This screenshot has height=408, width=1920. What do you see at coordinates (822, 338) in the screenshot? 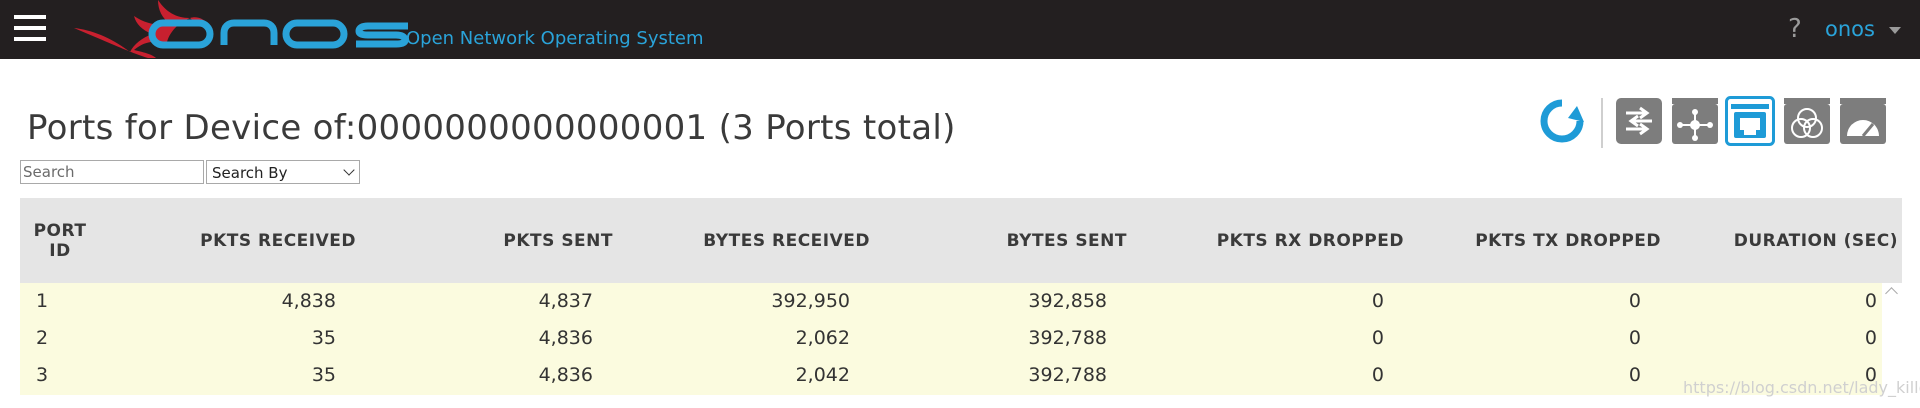
I see `cell-bytes-received: 2,062` at bounding box center [822, 338].